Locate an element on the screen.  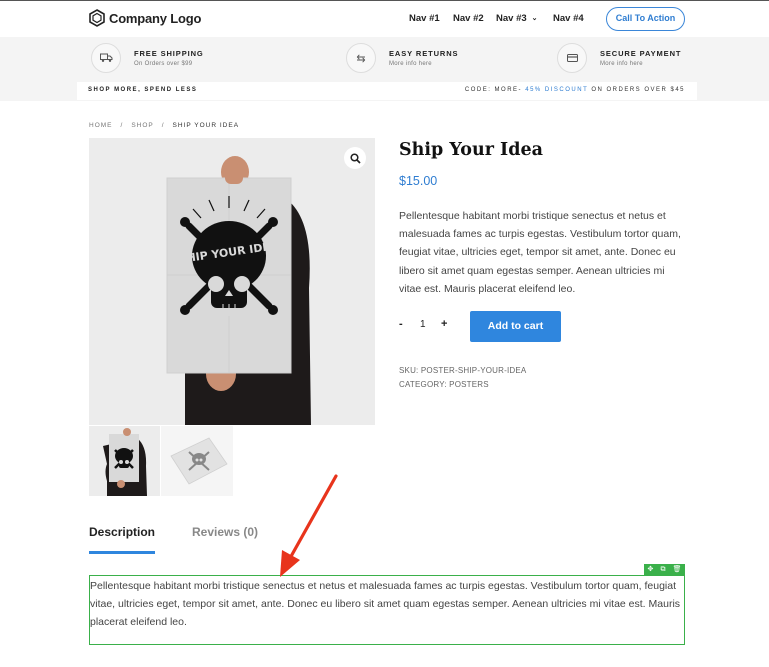
product-category: CATEGORY: POSTERS is located at coordinates (444, 384).